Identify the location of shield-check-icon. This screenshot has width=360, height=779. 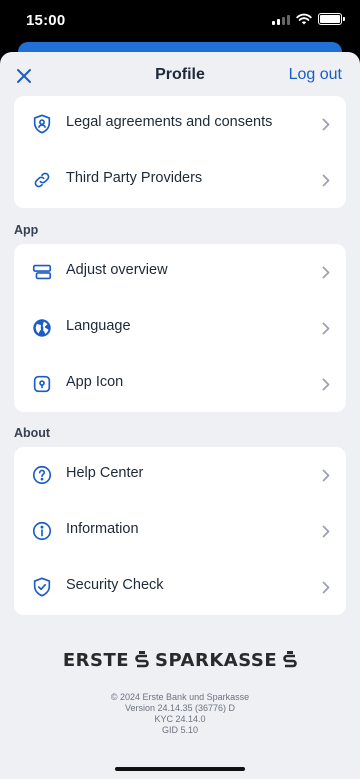
(42, 587).